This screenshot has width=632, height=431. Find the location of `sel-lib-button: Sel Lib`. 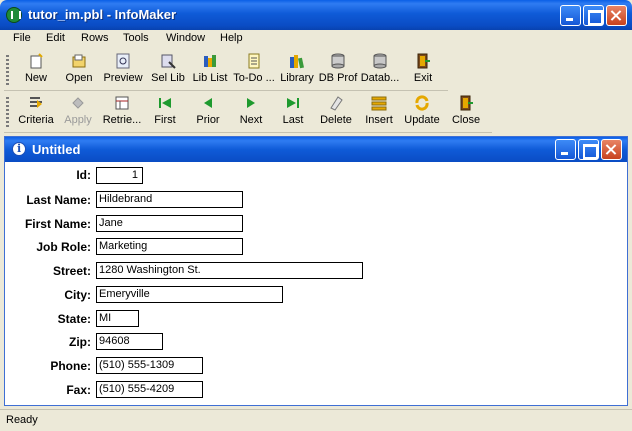

sel-lib-button: Sel Lib is located at coordinates (168, 71).